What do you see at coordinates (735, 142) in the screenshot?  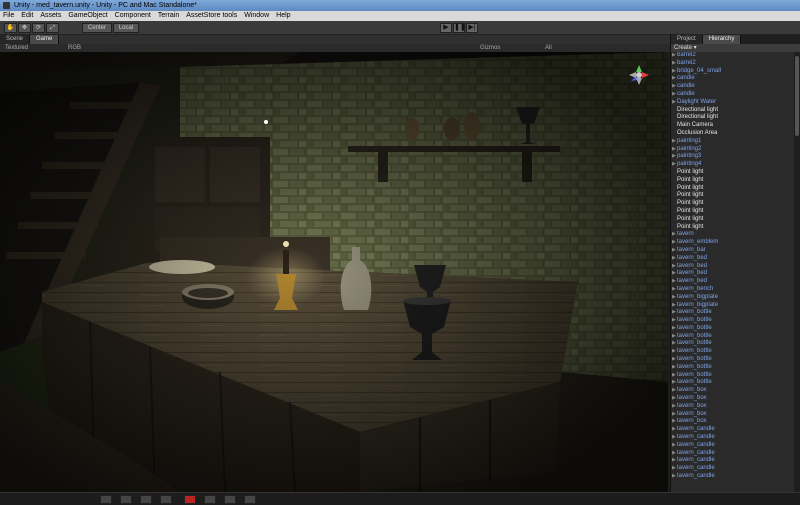 I see `hierarchy-item: ▶ painting1` at bounding box center [735, 142].